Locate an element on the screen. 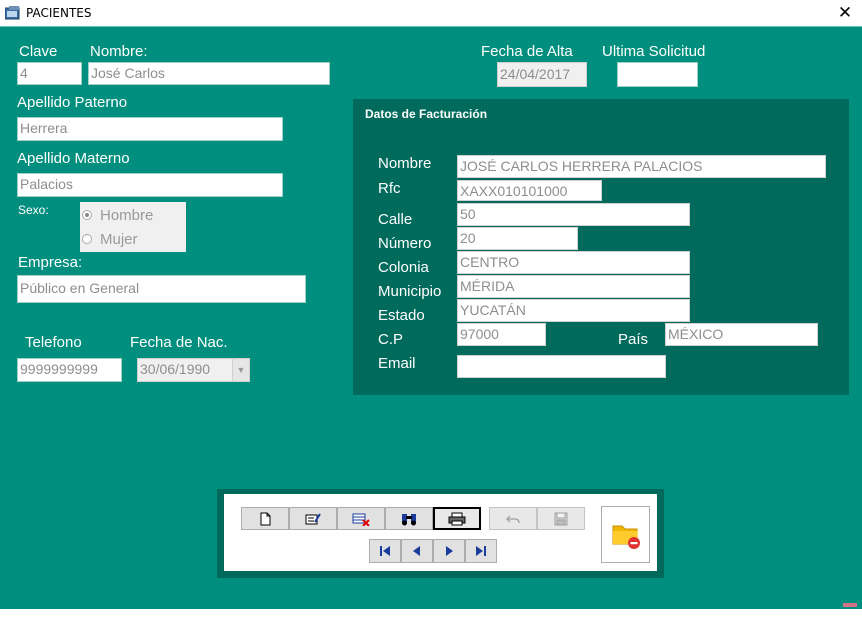  sexo-option-label: Mujer is located at coordinates (119, 239).